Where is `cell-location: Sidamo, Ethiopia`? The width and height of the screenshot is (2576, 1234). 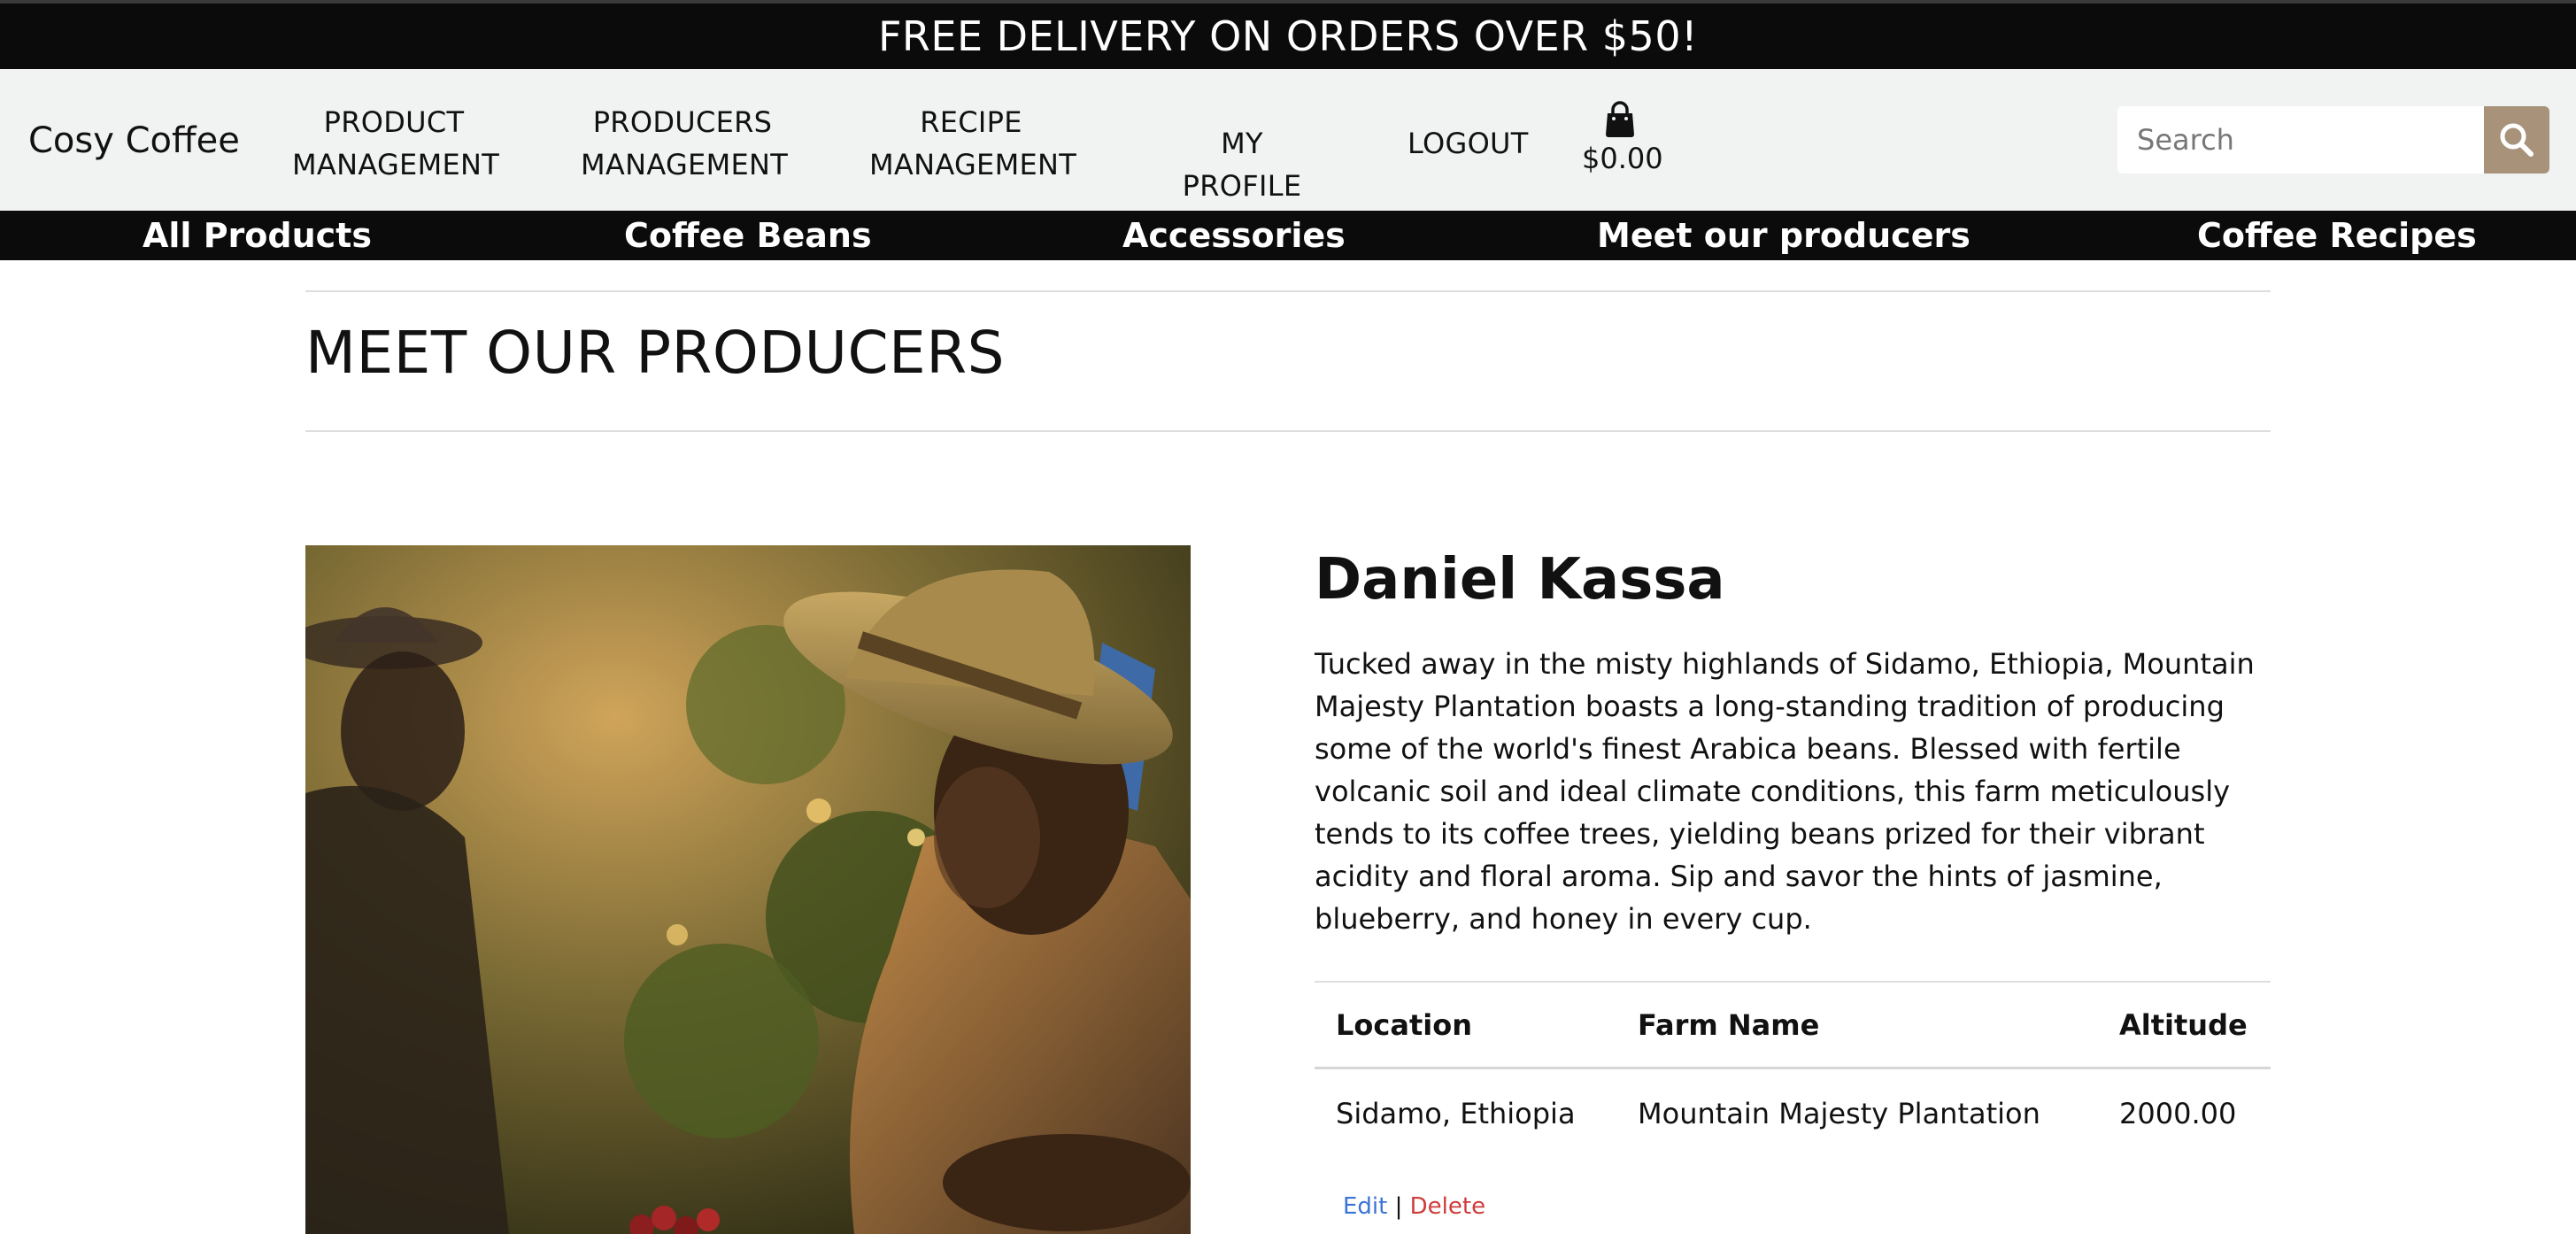 cell-location: Sidamo, Ethiopia is located at coordinates (1456, 1113).